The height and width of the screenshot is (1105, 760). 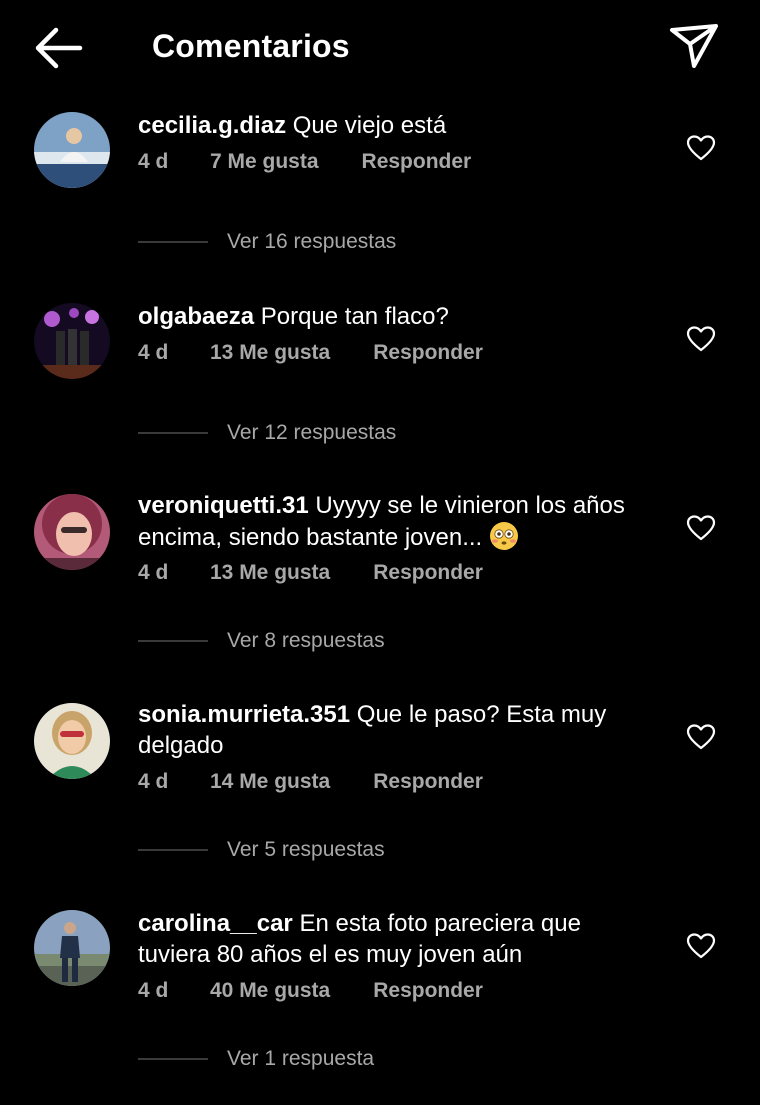 I want to click on comment-username: cecilia.g.diaz, so click(x=212, y=125).